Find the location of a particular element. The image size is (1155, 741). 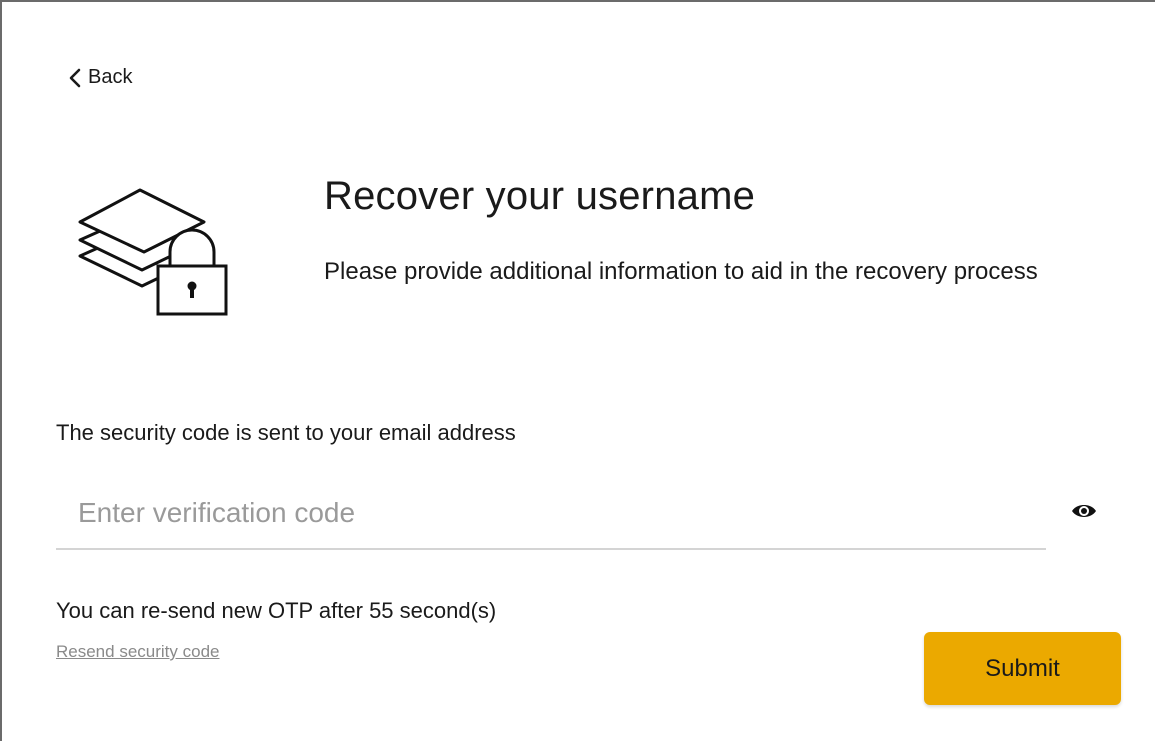

back-link: Back is located at coordinates (100, 77).